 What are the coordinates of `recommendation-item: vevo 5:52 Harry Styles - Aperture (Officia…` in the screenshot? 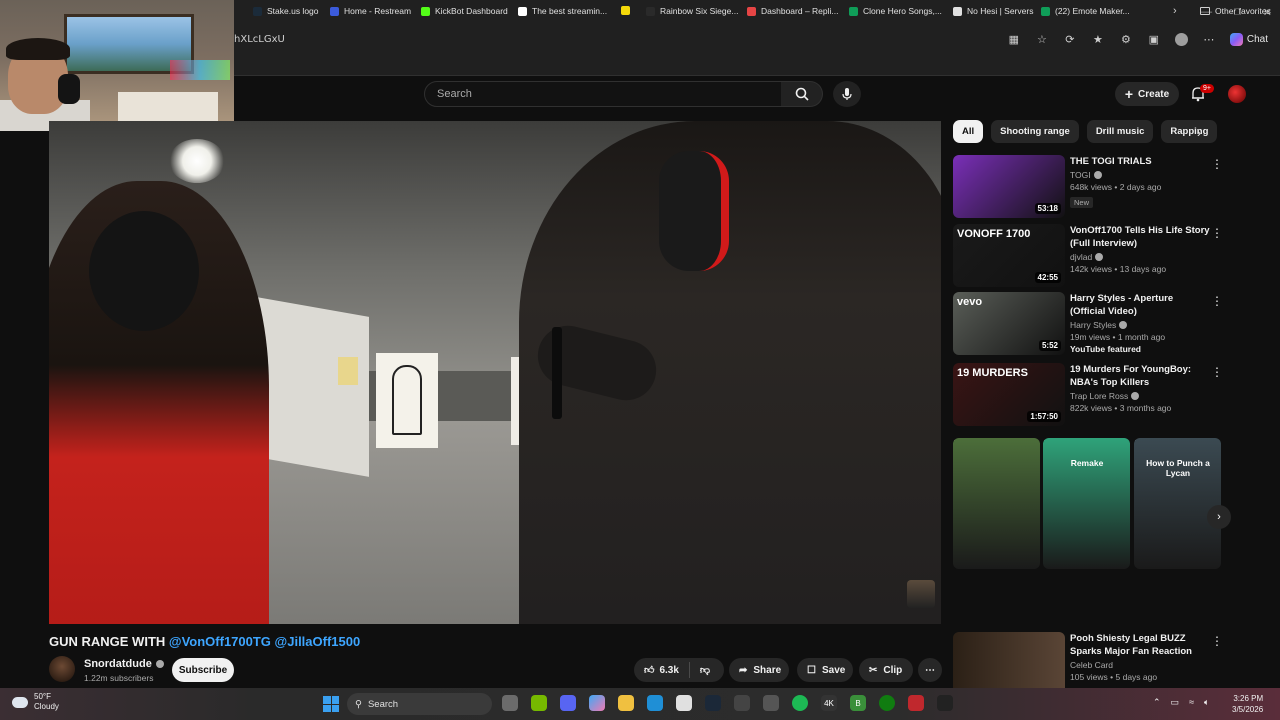 It's located at (1090, 324).